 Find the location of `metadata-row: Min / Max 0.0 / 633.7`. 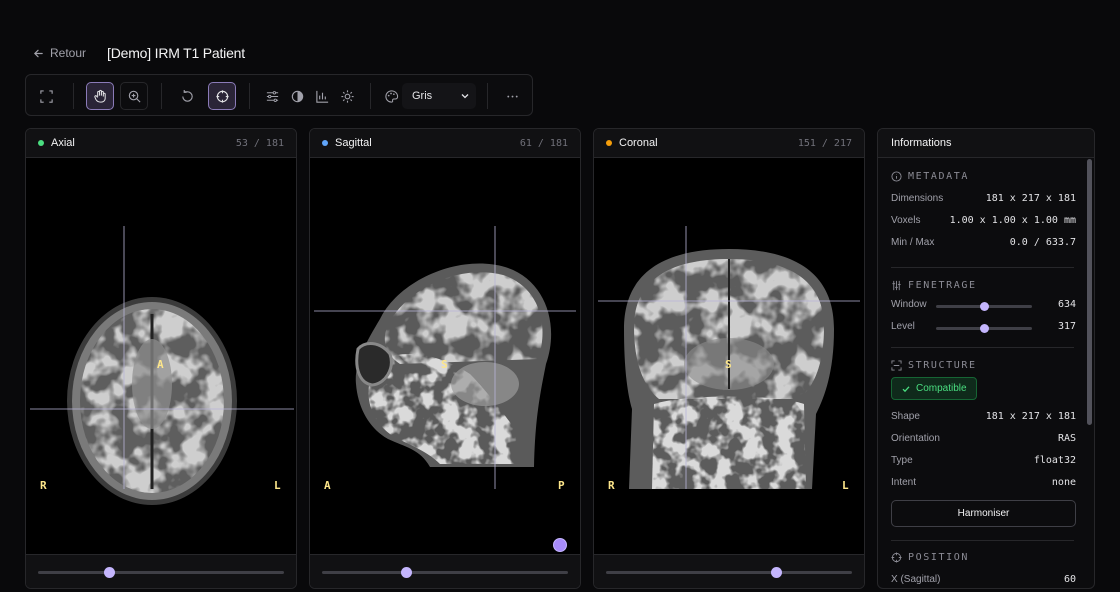

metadata-row: Min / Max 0.0 / 633.7 is located at coordinates (983, 242).